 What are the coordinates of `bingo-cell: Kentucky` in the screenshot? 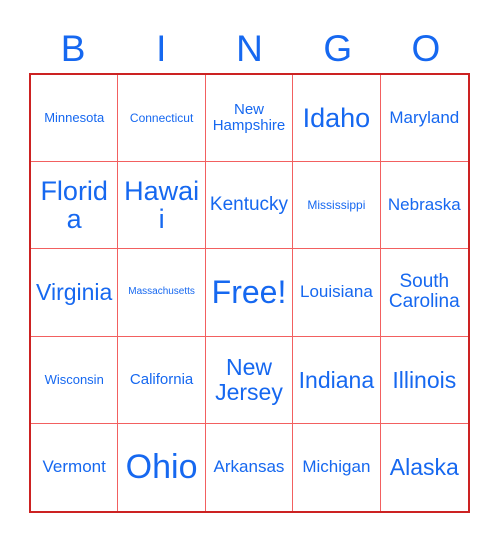 It's located at (249, 206).